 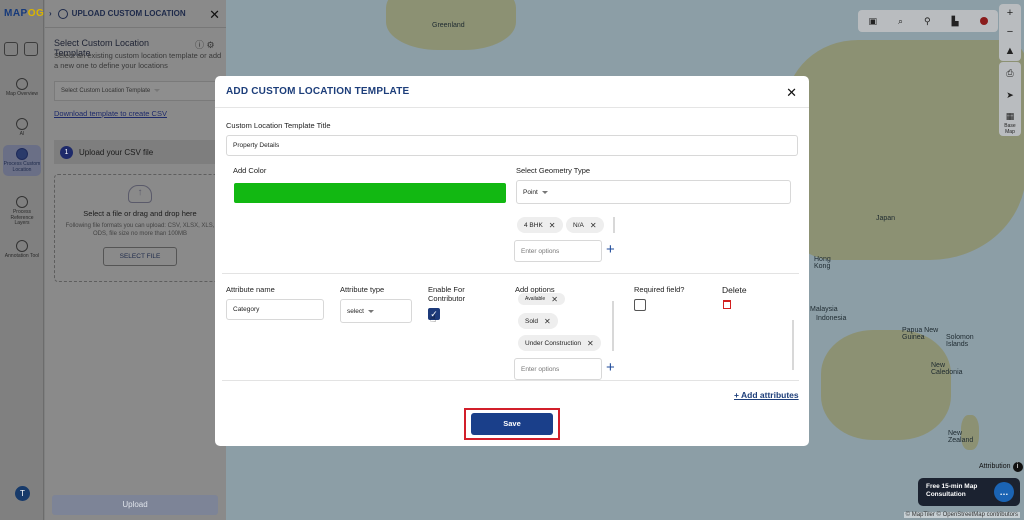 I want to click on attribution-toggle: Attribution i, so click(x=1001, y=467).